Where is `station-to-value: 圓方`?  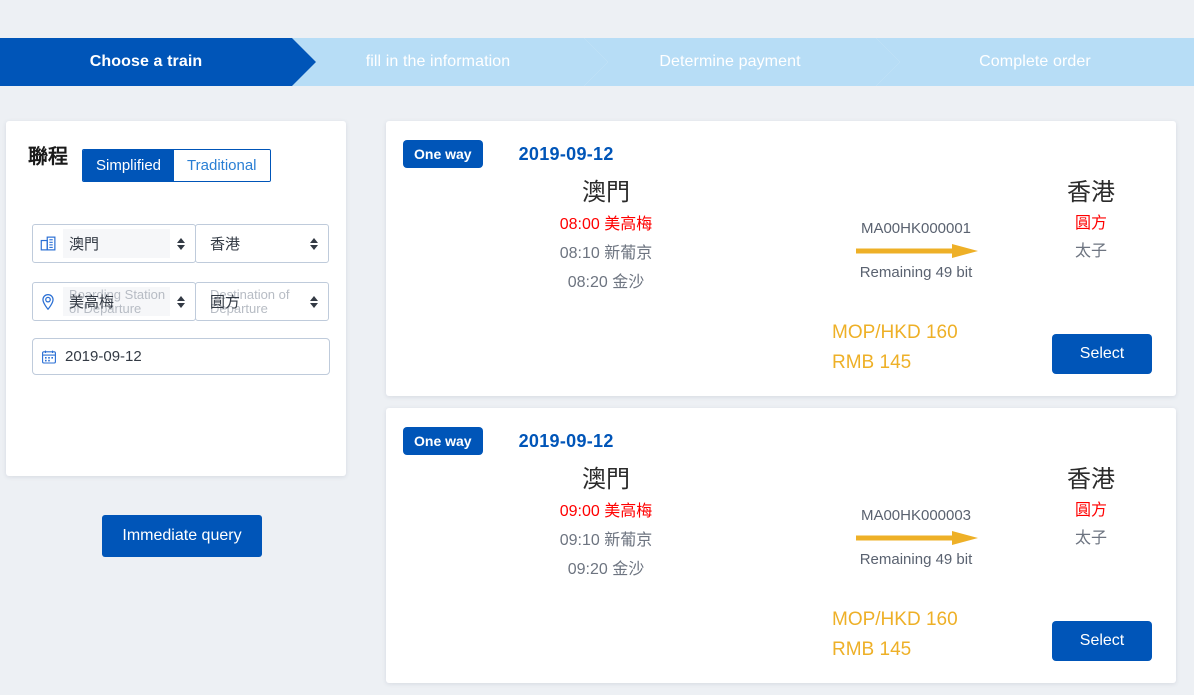 station-to-value: 圓方 is located at coordinates (225, 302).